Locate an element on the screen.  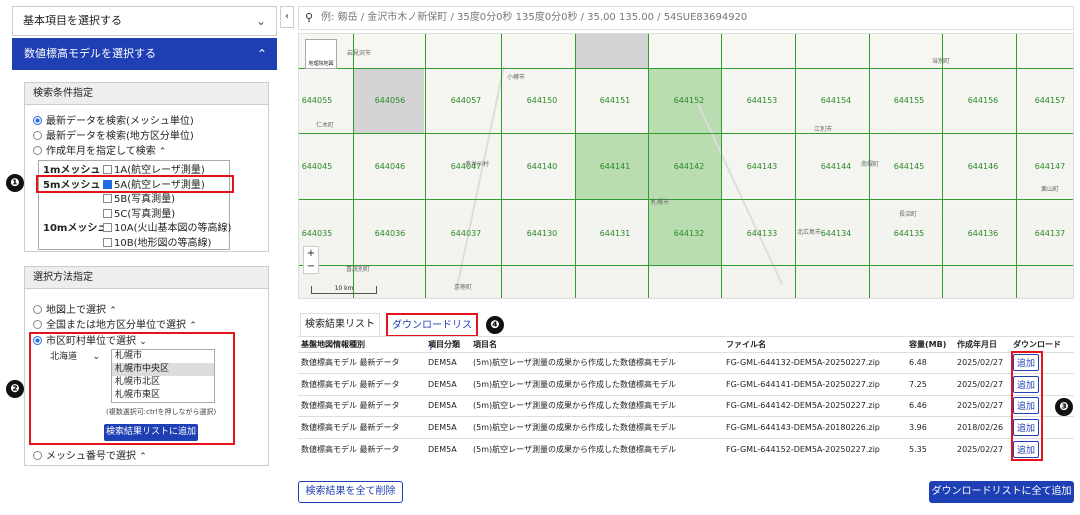
mesh-label: 644150 is located at coordinates (542, 100).